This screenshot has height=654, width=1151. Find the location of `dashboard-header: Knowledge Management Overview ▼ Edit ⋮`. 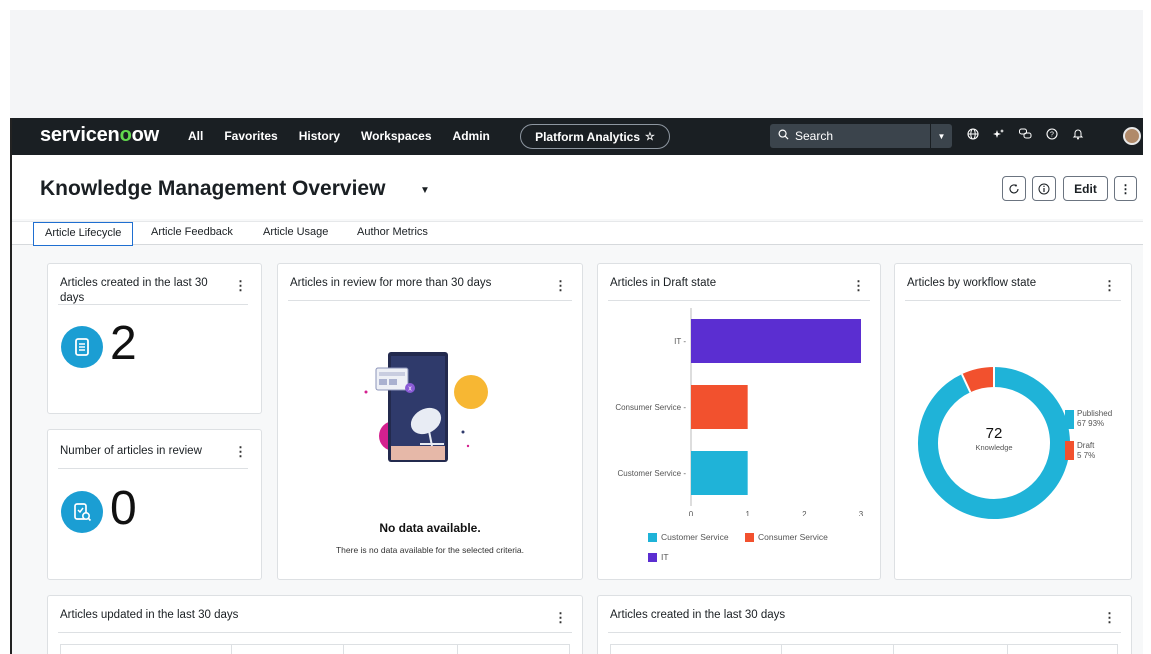

dashboard-header: Knowledge Management Overview ▼ Edit ⋮ is located at coordinates (577, 187).